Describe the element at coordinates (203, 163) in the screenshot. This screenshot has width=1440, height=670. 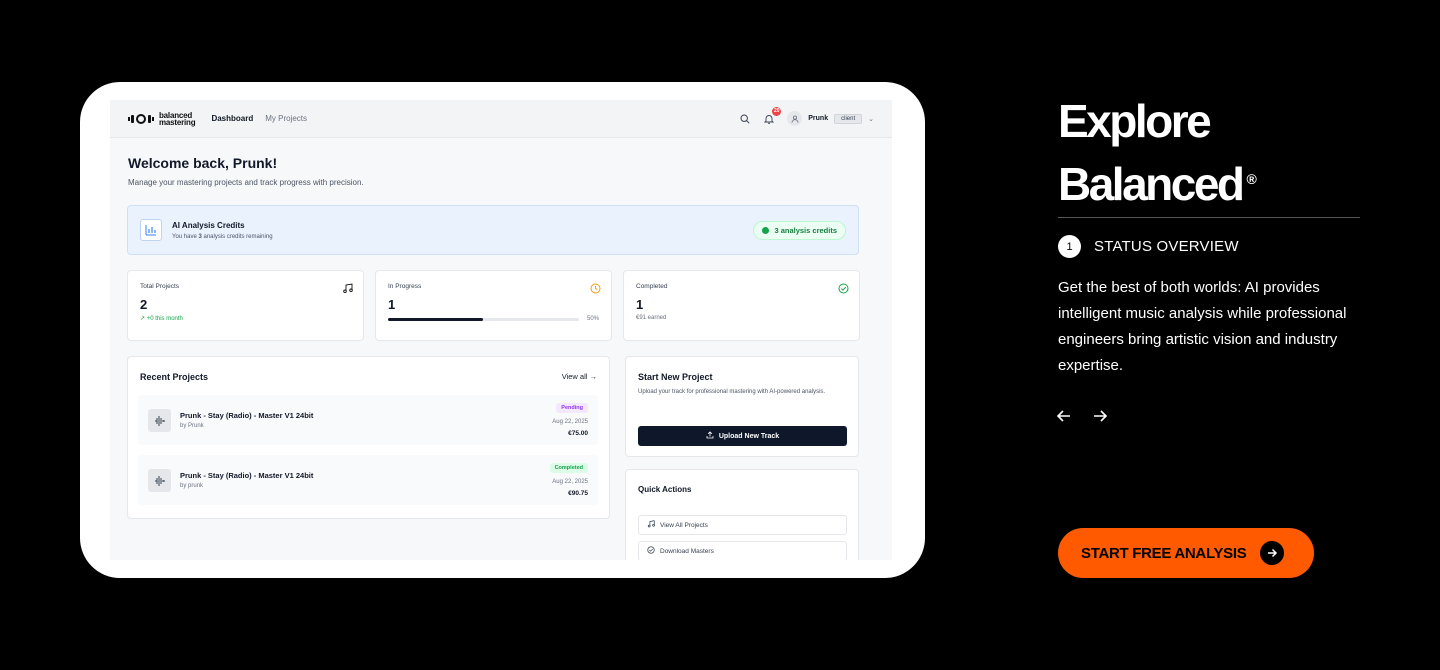
I see `welcome-title: Welcome back, Prunk!` at that location.